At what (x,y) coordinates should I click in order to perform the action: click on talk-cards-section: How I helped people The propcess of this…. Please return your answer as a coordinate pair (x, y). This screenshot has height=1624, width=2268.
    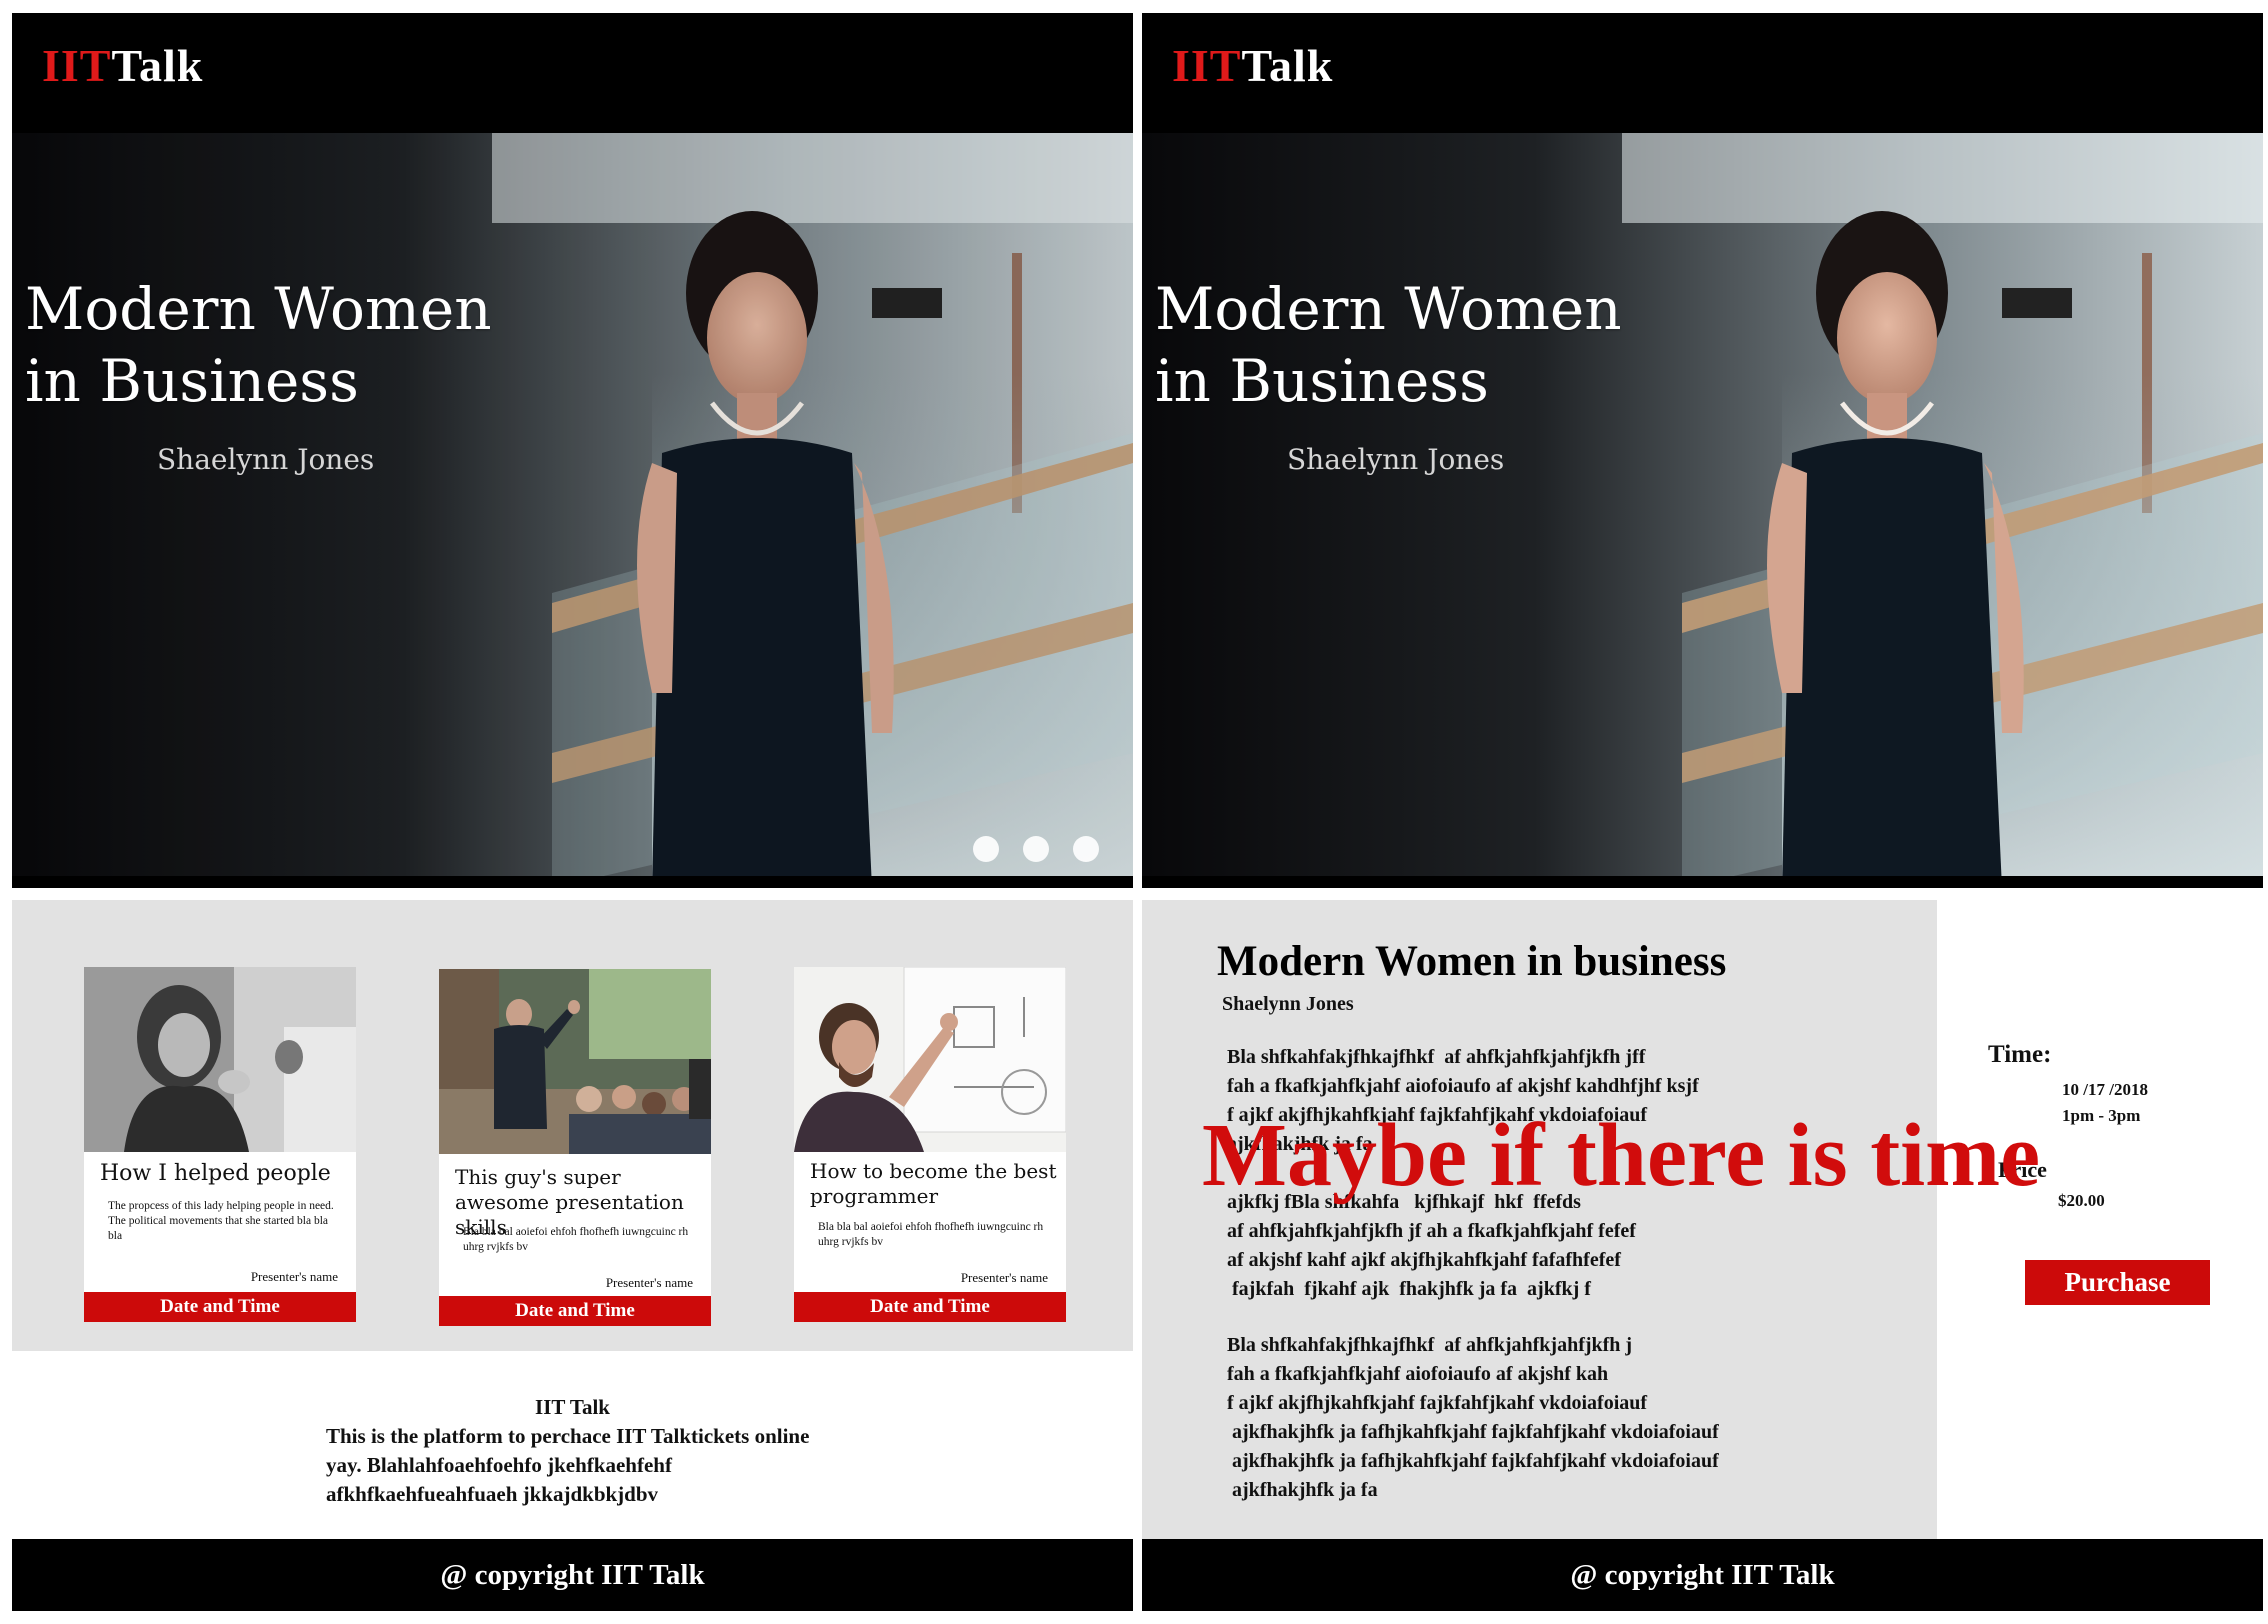
    Looking at the image, I should click on (572, 1125).